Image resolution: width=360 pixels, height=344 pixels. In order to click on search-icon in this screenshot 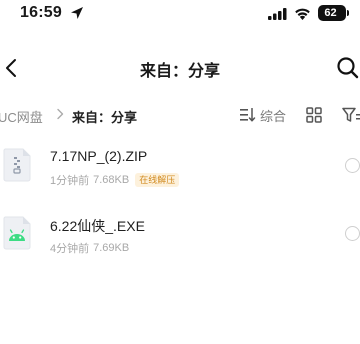, I will do `click(348, 68)`.